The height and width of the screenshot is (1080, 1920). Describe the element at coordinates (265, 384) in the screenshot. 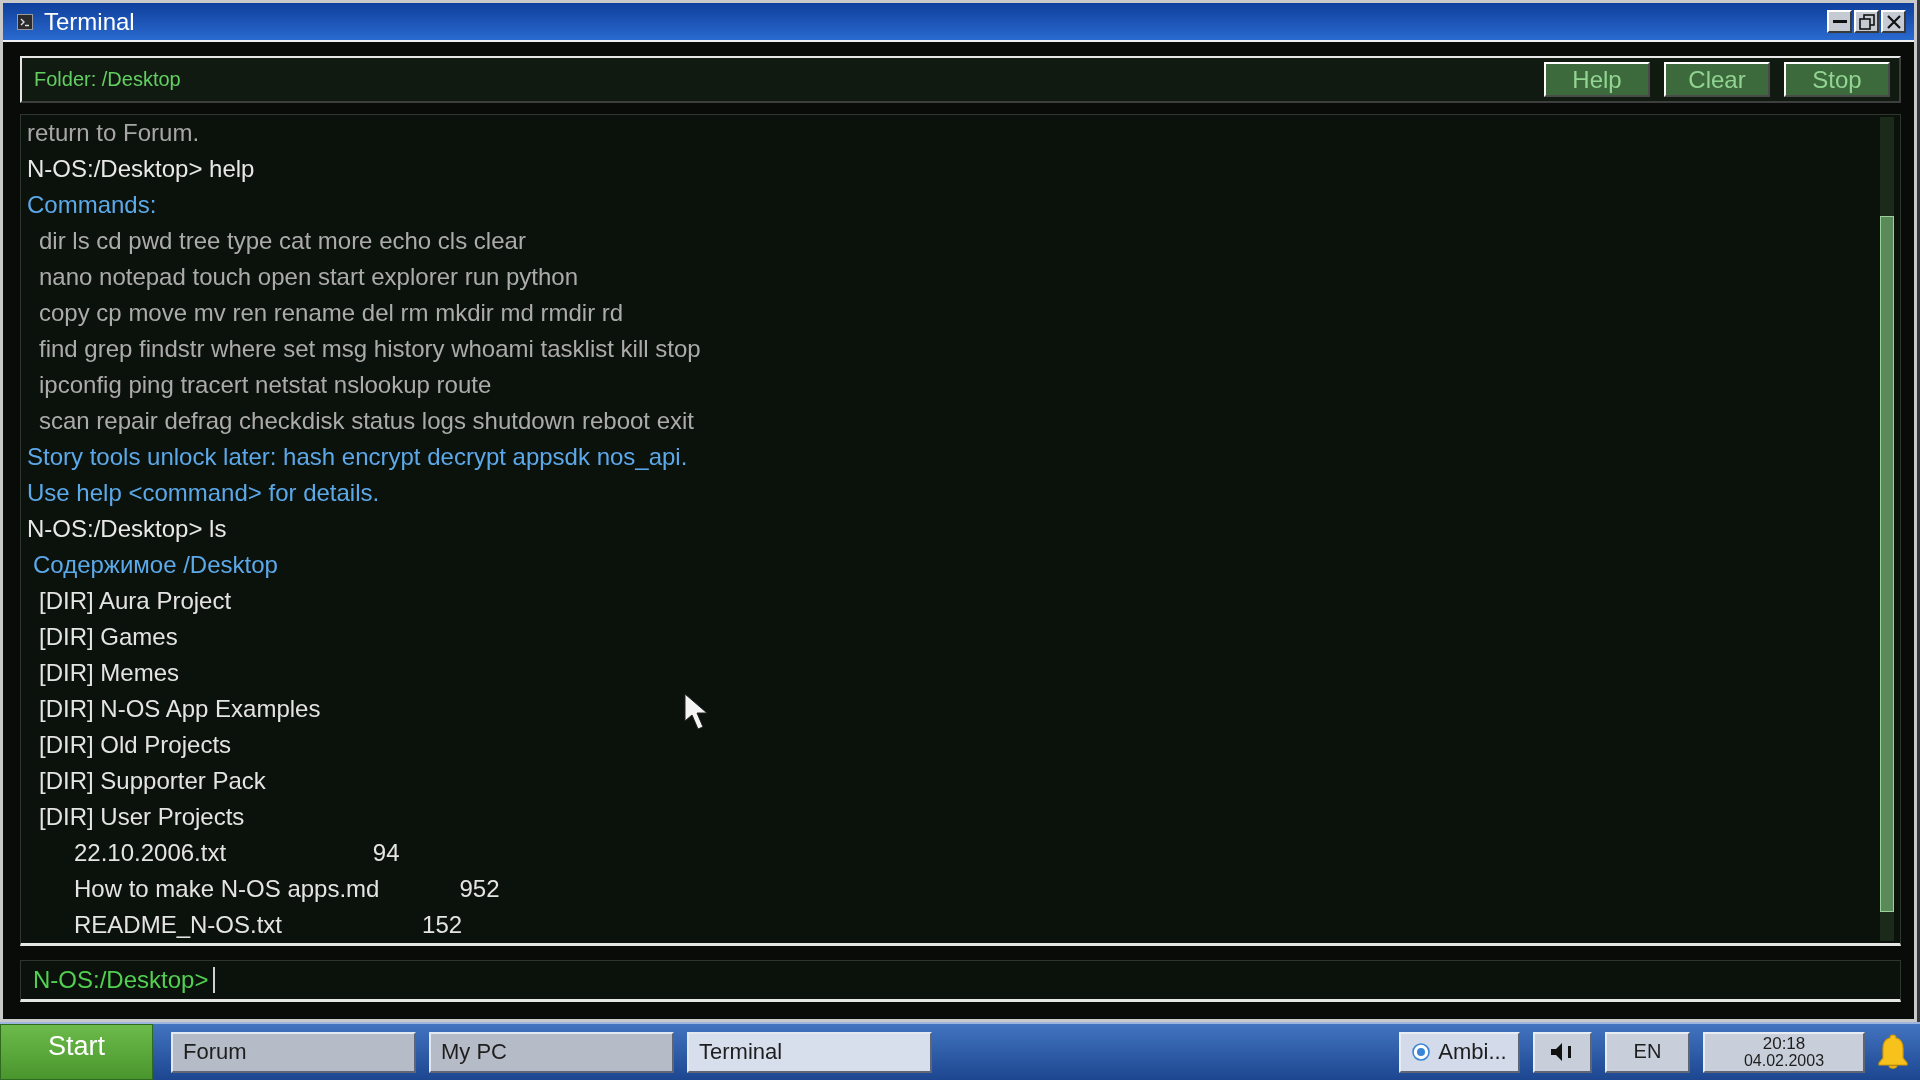

I see `command-list-line: ipconfig ping tracert netstat nslookup route` at that location.